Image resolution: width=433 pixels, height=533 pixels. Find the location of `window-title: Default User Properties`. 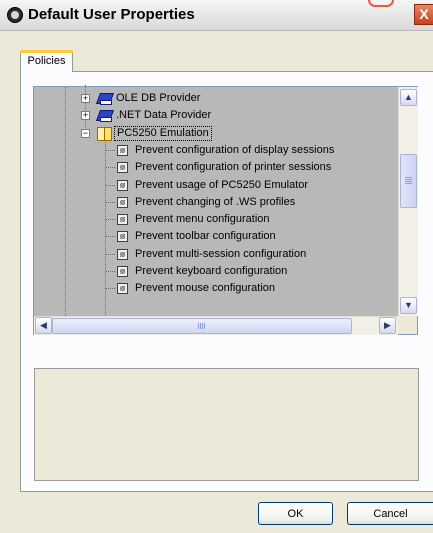

window-title: Default User Properties is located at coordinates (111, 14).